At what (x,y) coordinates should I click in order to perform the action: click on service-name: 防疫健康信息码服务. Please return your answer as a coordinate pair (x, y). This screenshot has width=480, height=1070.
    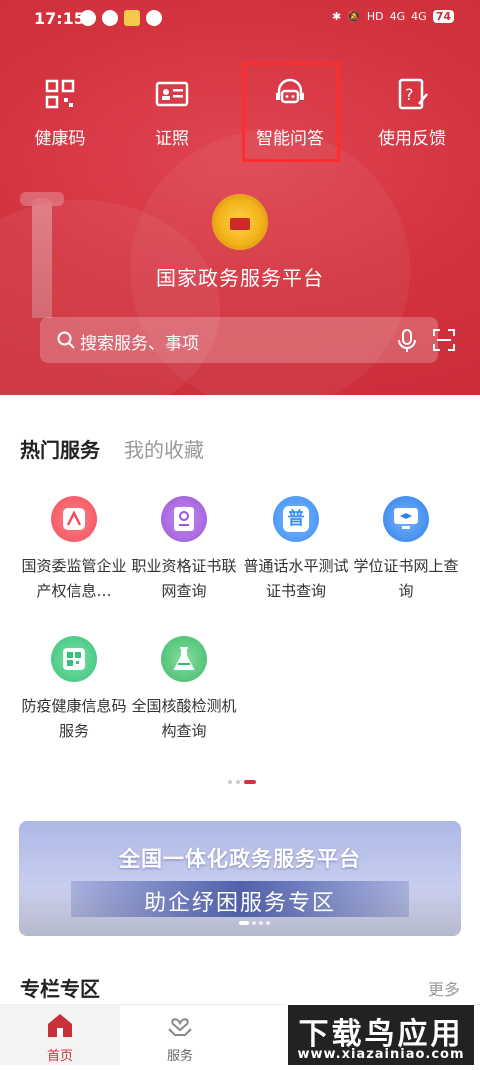
    Looking at the image, I should click on (74, 718).